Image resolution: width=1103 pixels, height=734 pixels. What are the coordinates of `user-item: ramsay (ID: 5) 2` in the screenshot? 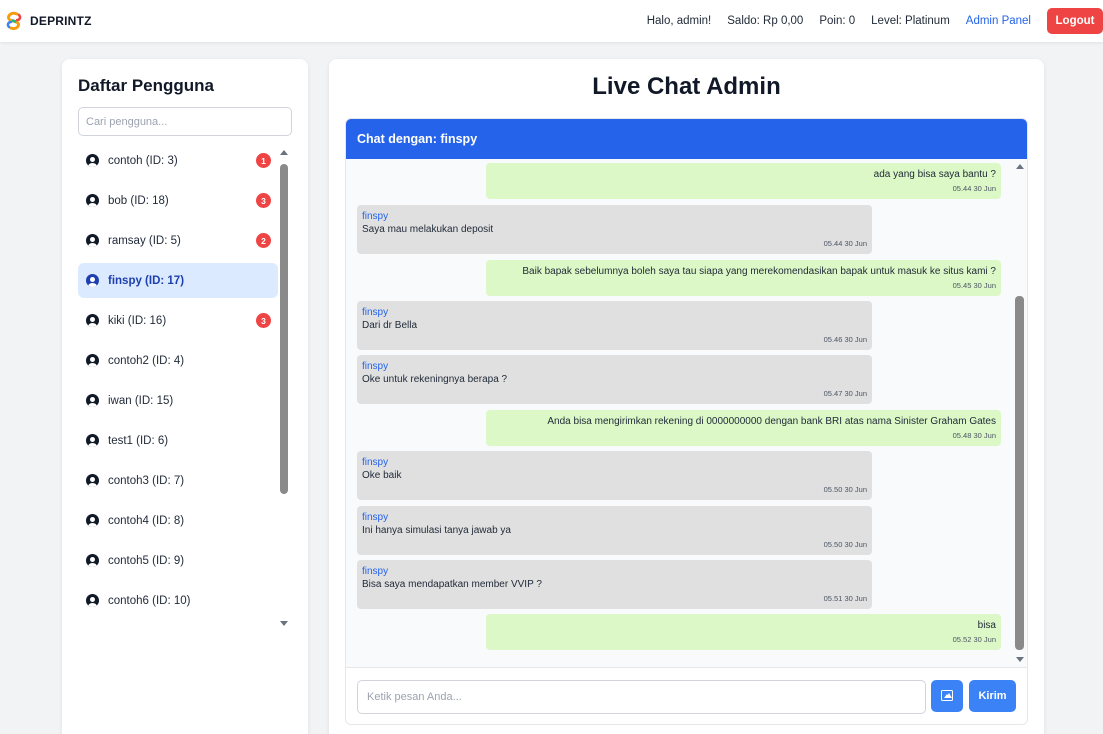 It's located at (178, 240).